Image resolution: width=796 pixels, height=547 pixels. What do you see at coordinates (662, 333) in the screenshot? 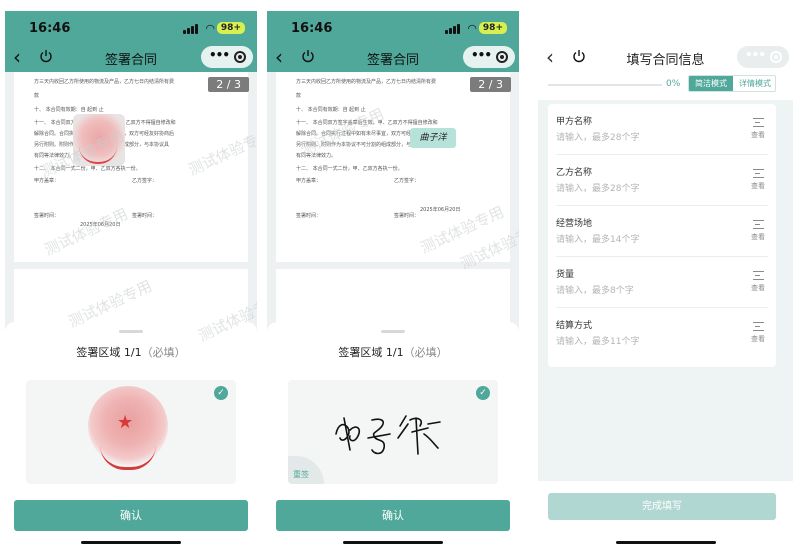
I see `form-field-settlement: 结算方式 请输入，最多11个字 查看` at bounding box center [662, 333].